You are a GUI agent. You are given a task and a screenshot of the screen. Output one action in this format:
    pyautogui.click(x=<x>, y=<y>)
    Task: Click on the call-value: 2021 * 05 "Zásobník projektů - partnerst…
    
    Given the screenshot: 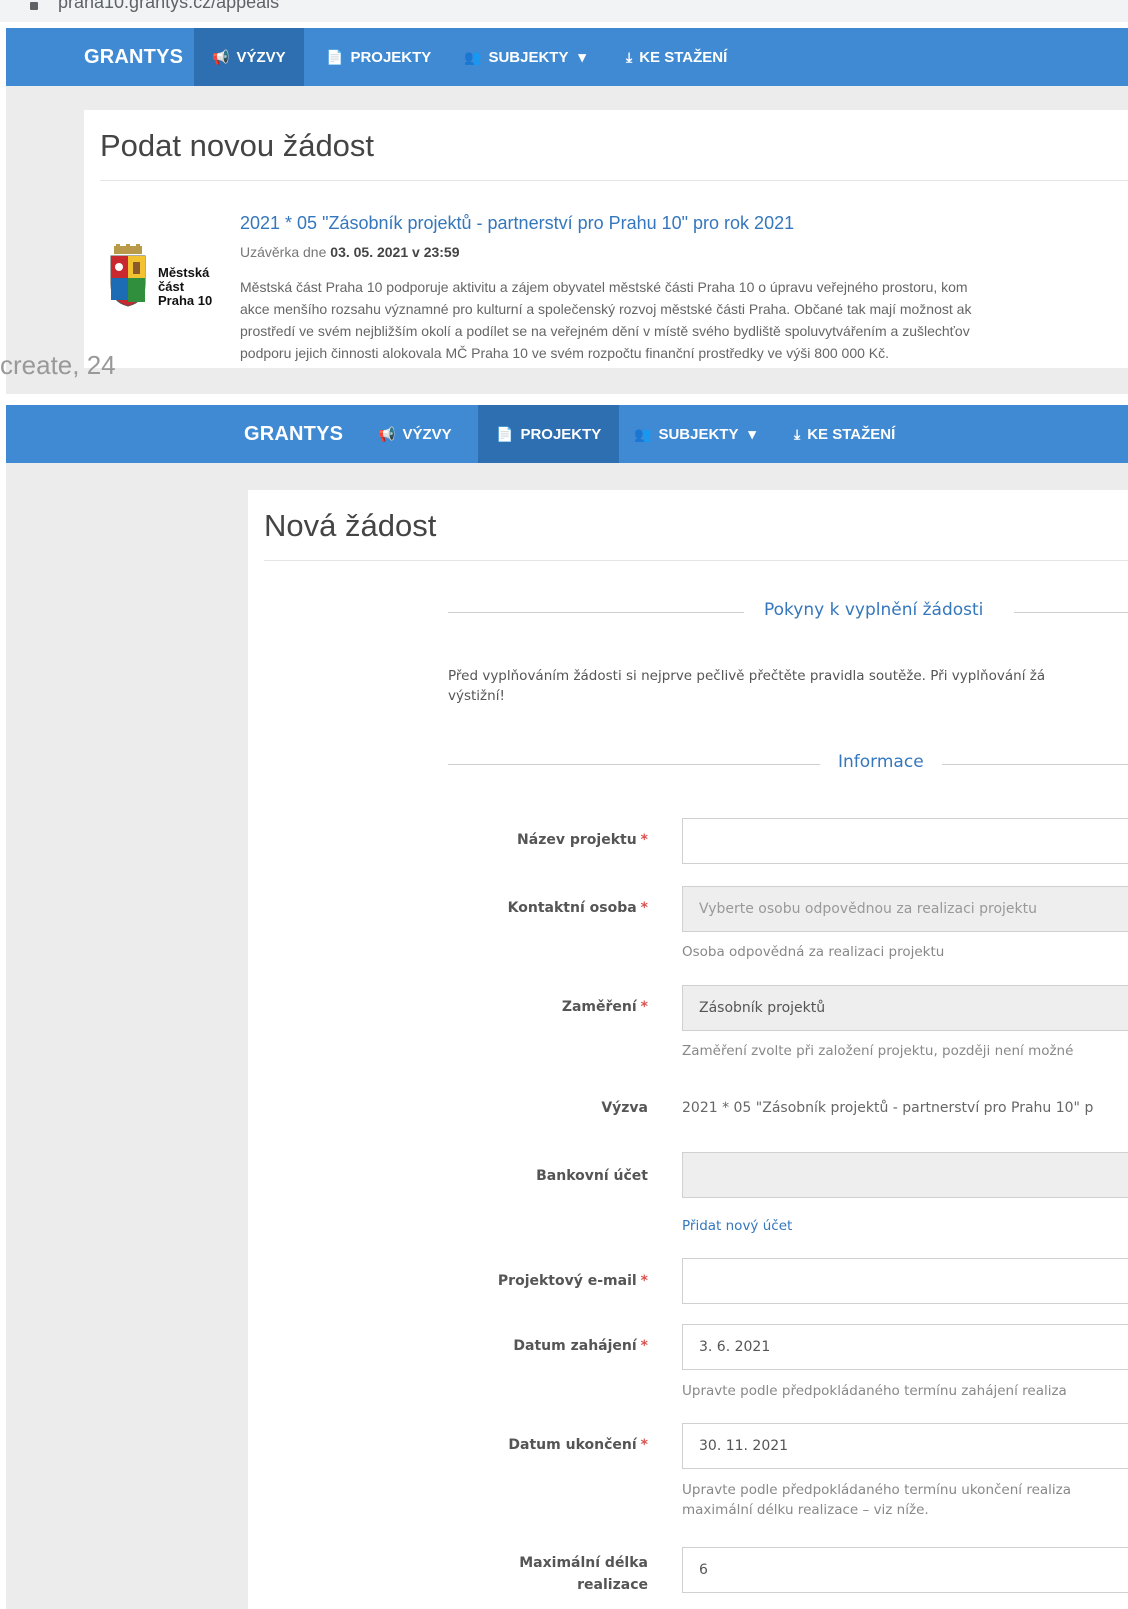 What is the action you would take?
    pyautogui.click(x=888, y=1108)
    